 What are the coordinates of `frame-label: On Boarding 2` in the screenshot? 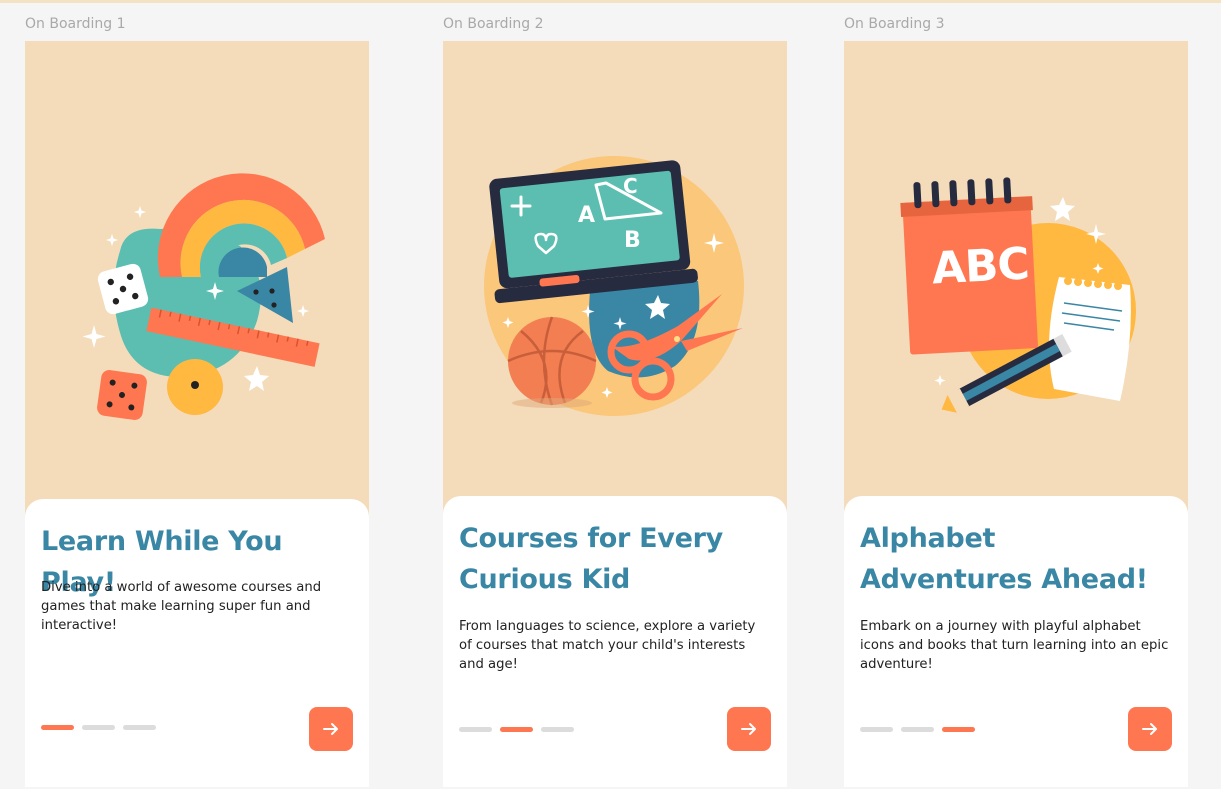 It's located at (493, 24).